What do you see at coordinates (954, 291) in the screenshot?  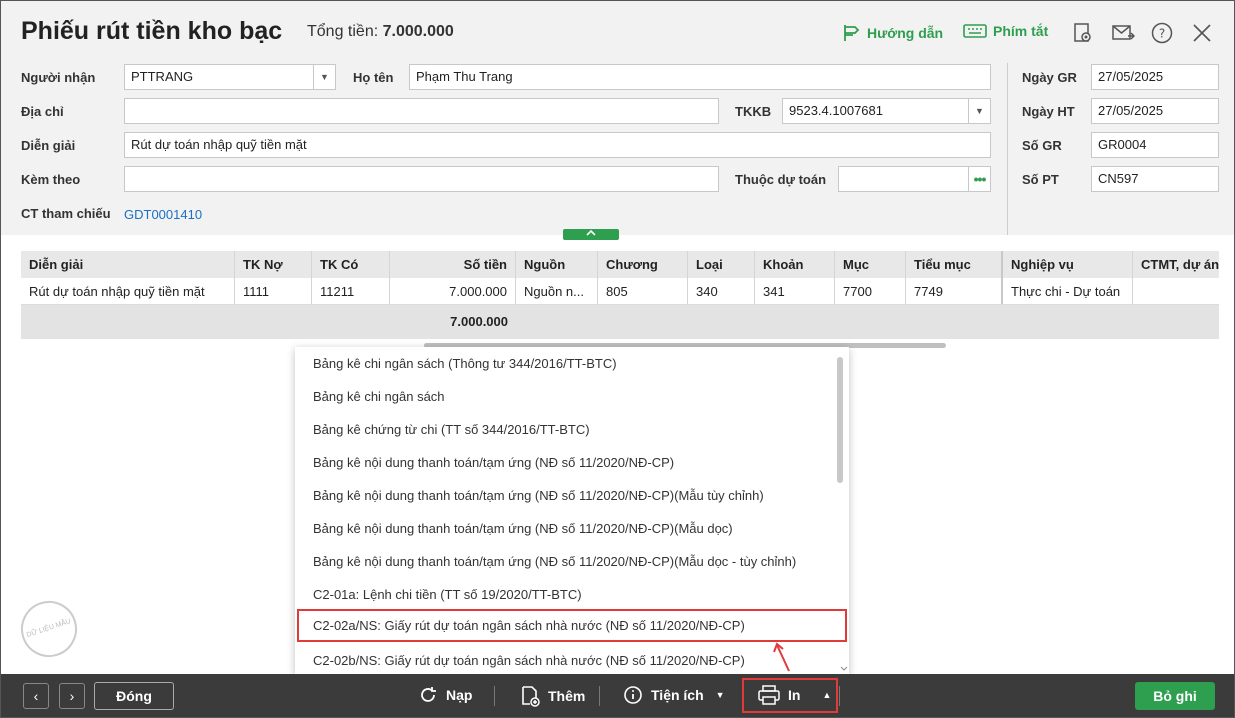 I see `table-cell: 7749` at bounding box center [954, 291].